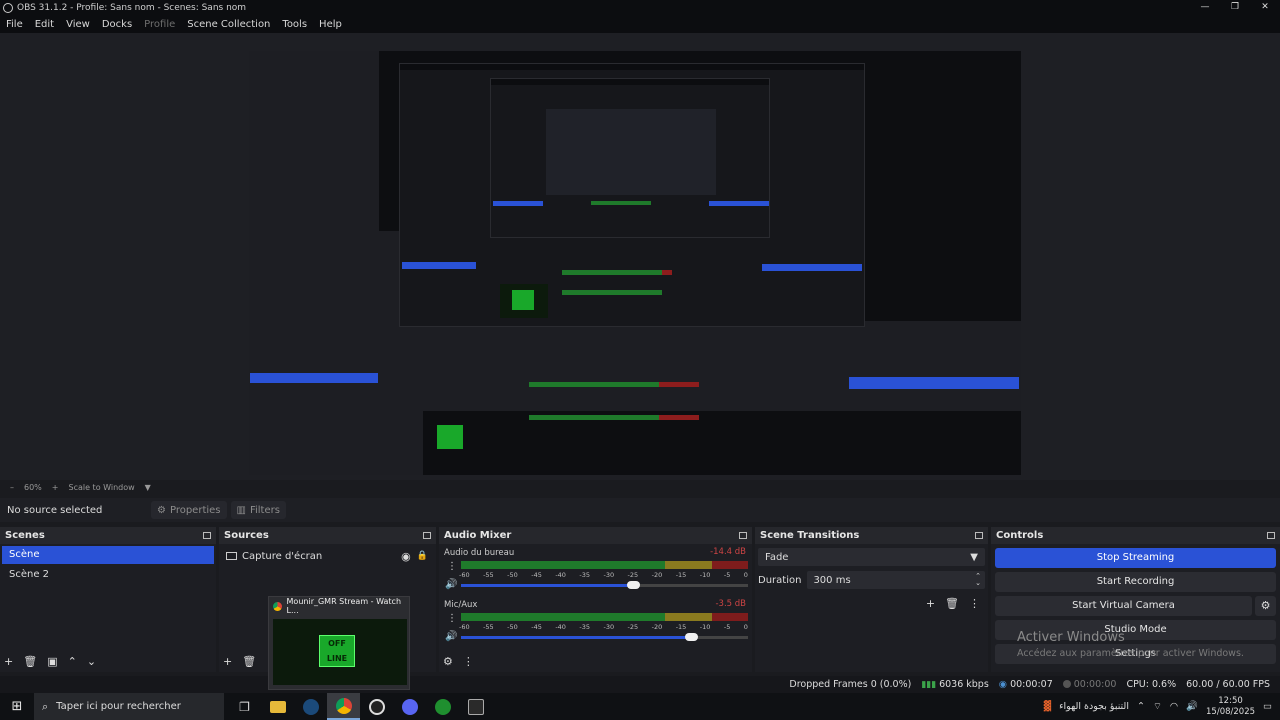  What do you see at coordinates (1157, 706) in the screenshot?
I see `network-icon: ⌔` at bounding box center [1157, 706].